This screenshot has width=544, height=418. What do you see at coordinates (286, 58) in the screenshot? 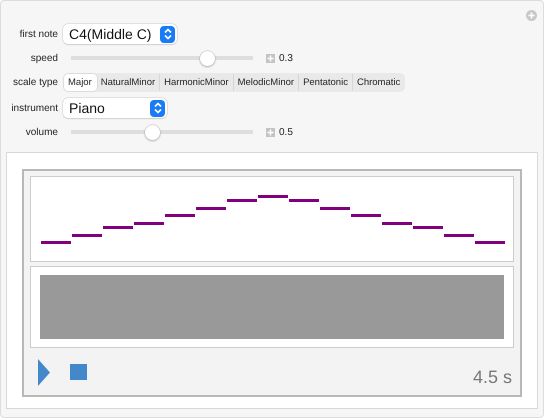
I see `slider-value: 0.3` at bounding box center [286, 58].